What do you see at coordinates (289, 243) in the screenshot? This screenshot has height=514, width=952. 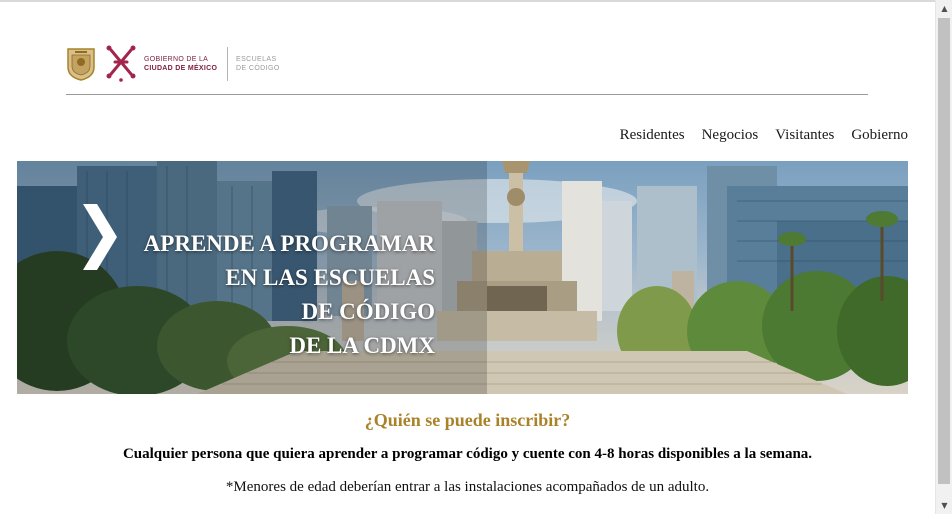 I see `hero-title-line: APRENDE A PROGRAMAR` at bounding box center [289, 243].